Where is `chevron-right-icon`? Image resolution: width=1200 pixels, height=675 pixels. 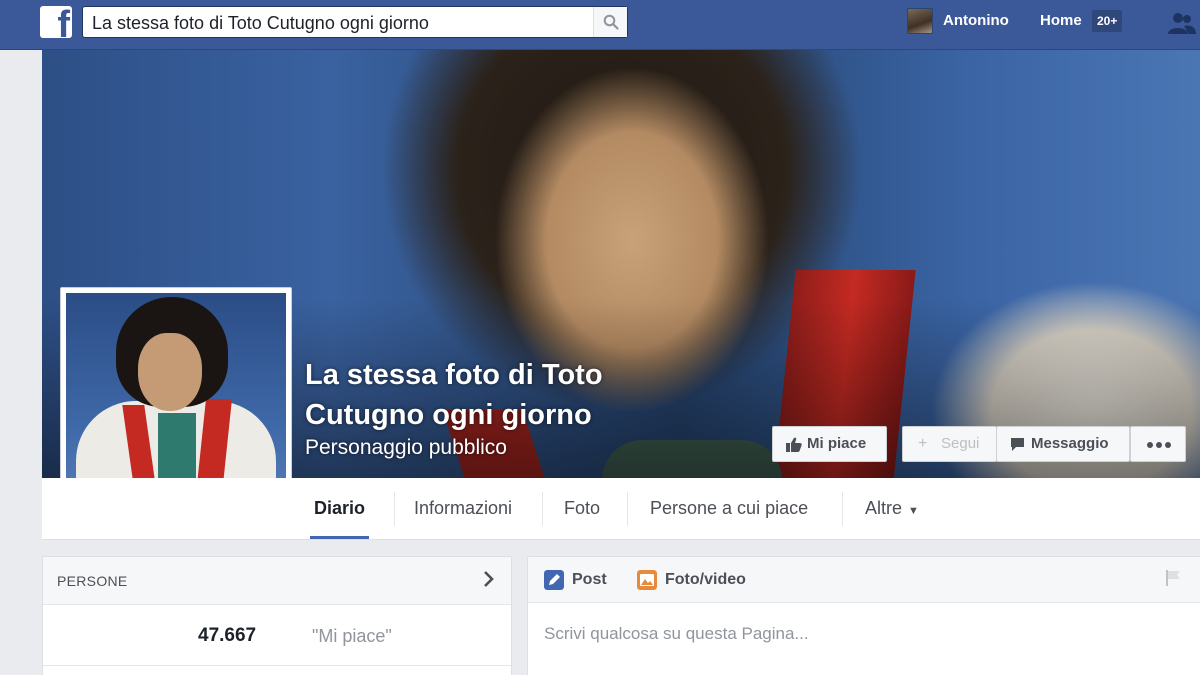 chevron-right-icon is located at coordinates (489, 579).